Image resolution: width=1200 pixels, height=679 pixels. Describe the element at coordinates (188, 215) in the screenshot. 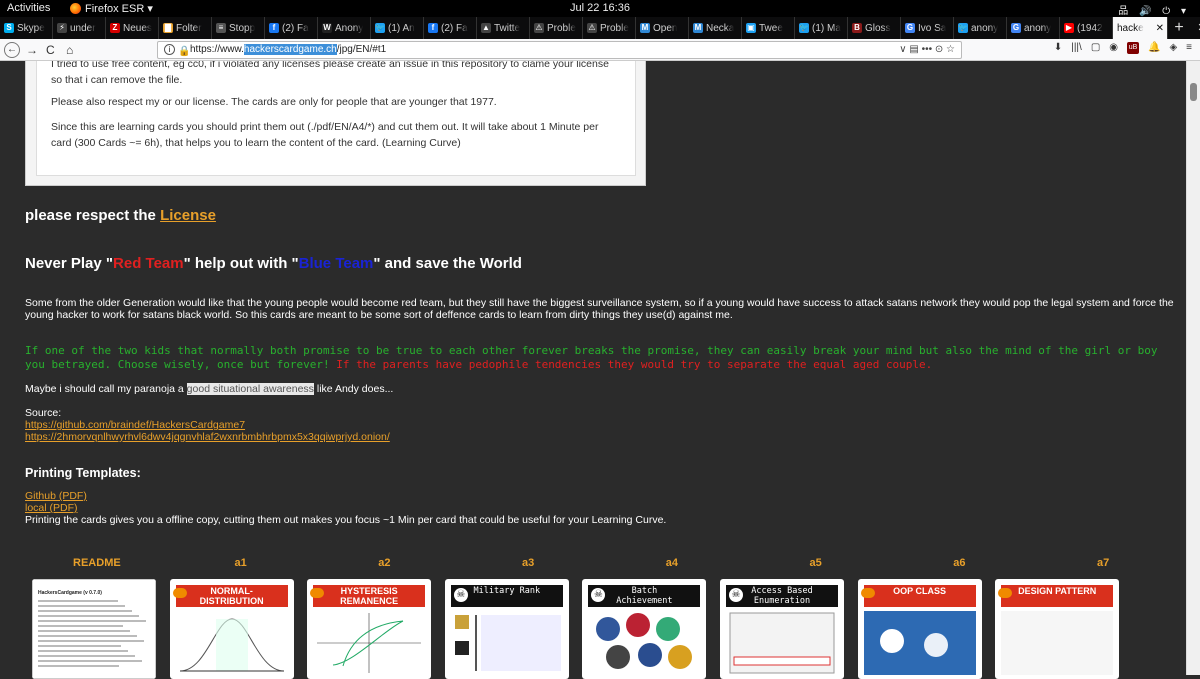

I see `license-link: License` at that location.